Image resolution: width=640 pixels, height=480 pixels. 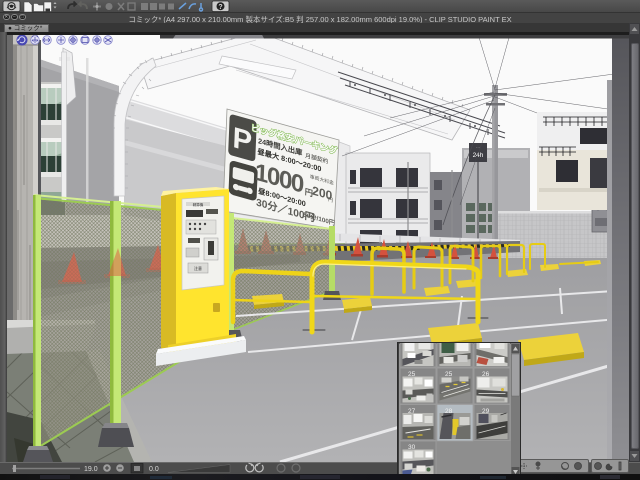 What do you see at coordinates (198, 268) in the screenshot?
I see `svg-text: 注意` at bounding box center [198, 268].